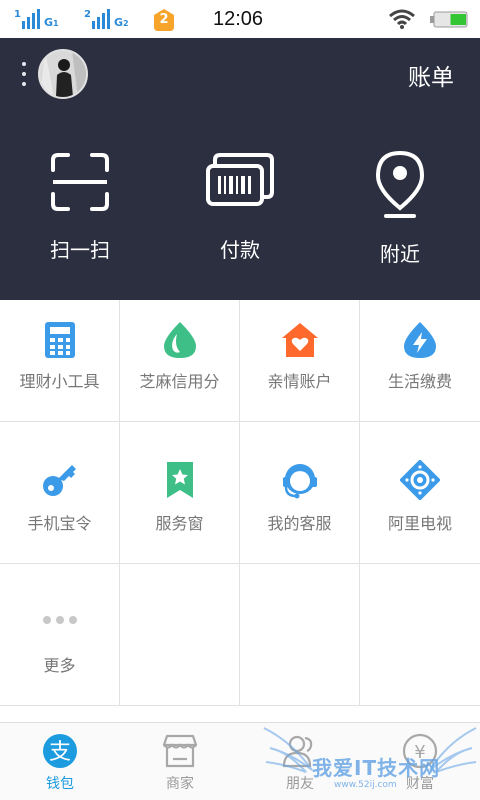 The height and width of the screenshot is (800, 480). Describe the element at coordinates (420, 340) in the screenshot. I see `utility-drop-icon` at that location.